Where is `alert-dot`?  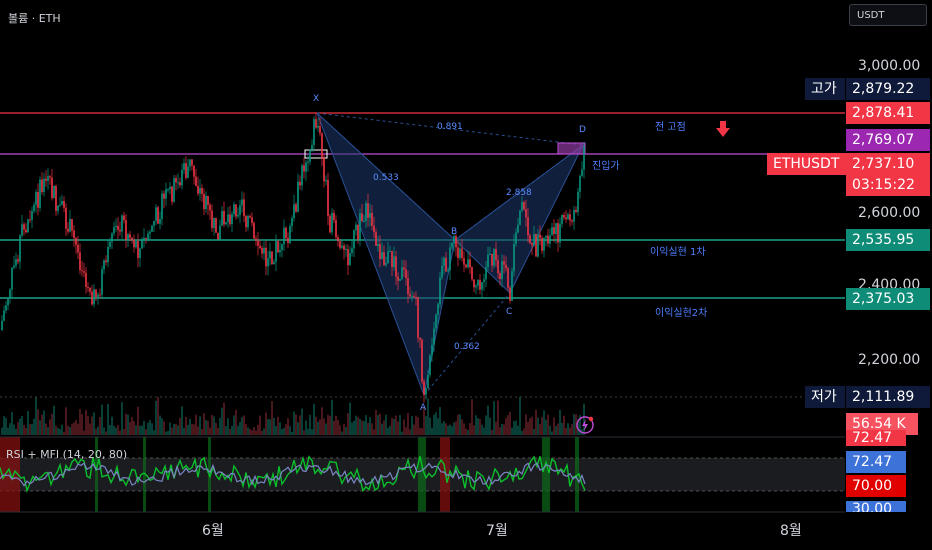 alert-dot is located at coordinates (591, 419).